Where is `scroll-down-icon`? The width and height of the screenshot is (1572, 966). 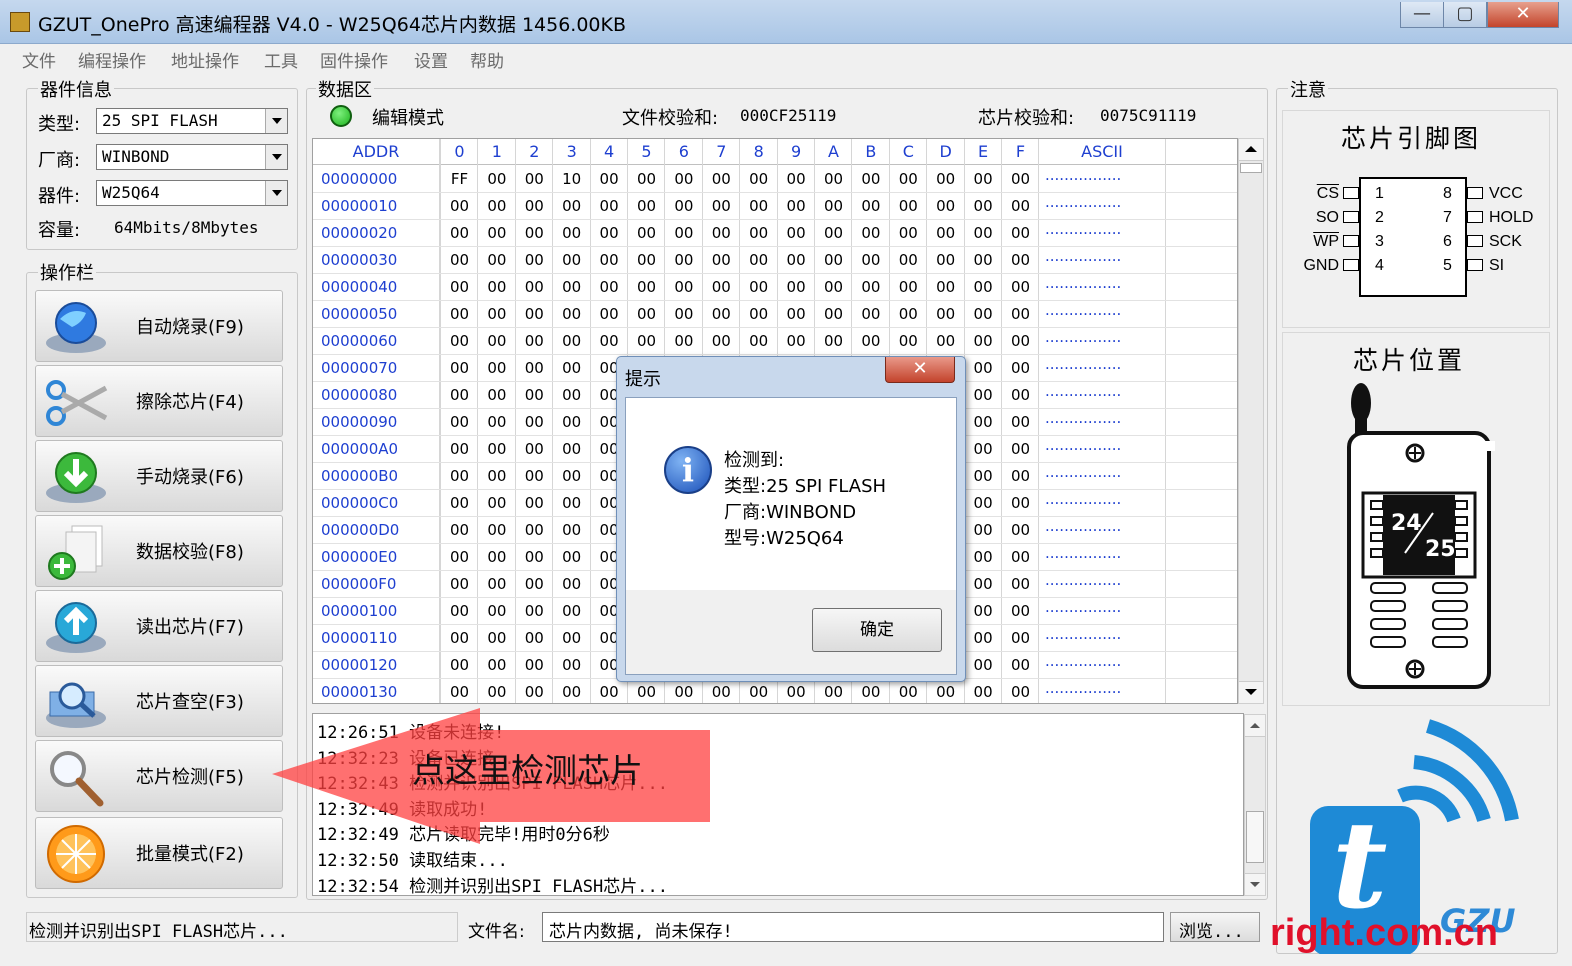 scroll-down-icon is located at coordinates (1251, 692).